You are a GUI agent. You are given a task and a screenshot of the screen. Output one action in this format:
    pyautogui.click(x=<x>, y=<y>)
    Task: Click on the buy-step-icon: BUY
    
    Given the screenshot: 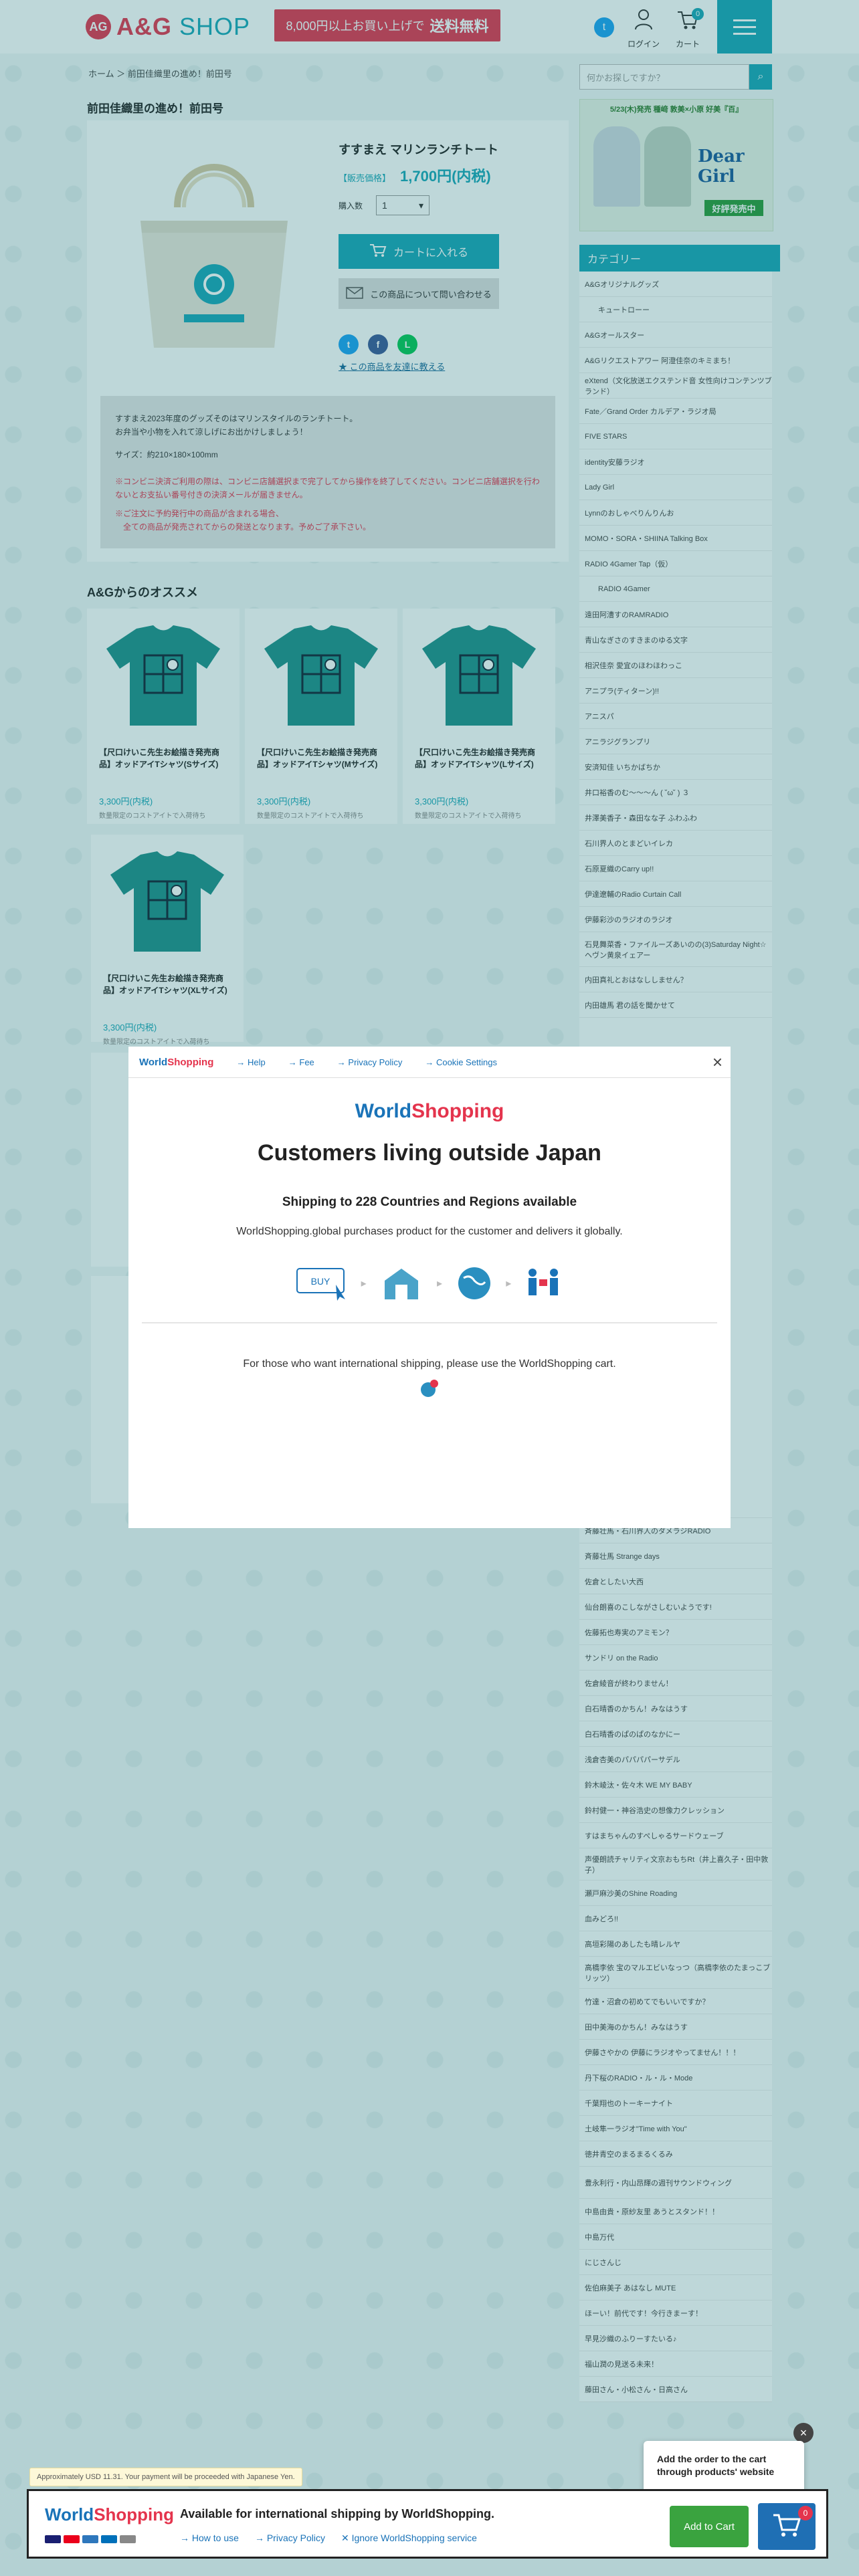 What is the action you would take?
    pyautogui.click(x=320, y=1284)
    